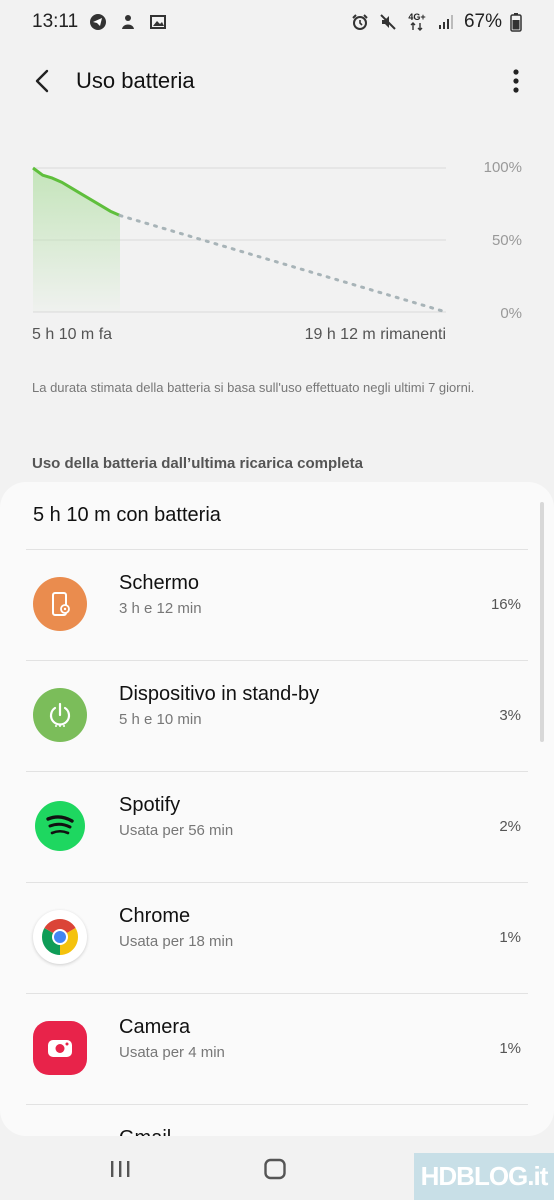  I want to click on spotify-icon, so click(60, 826).